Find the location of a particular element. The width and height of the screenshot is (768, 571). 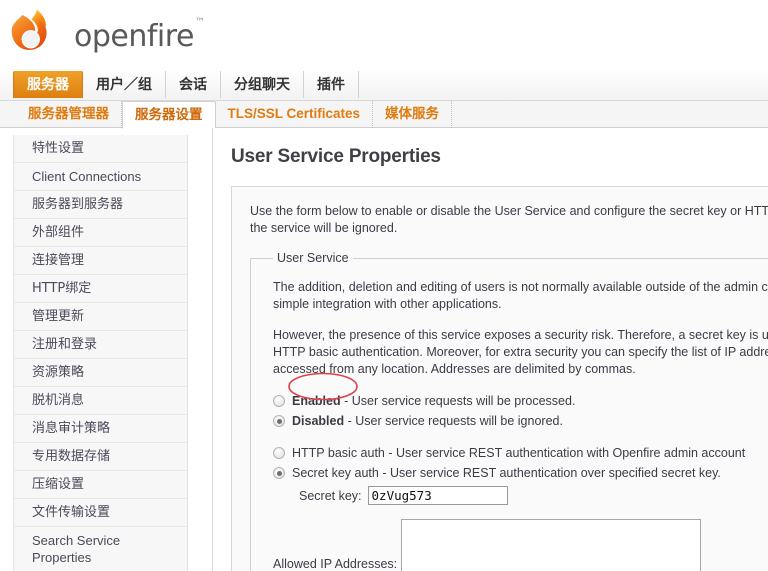

sidebar-item-label: 脱机消息 is located at coordinates (58, 400).